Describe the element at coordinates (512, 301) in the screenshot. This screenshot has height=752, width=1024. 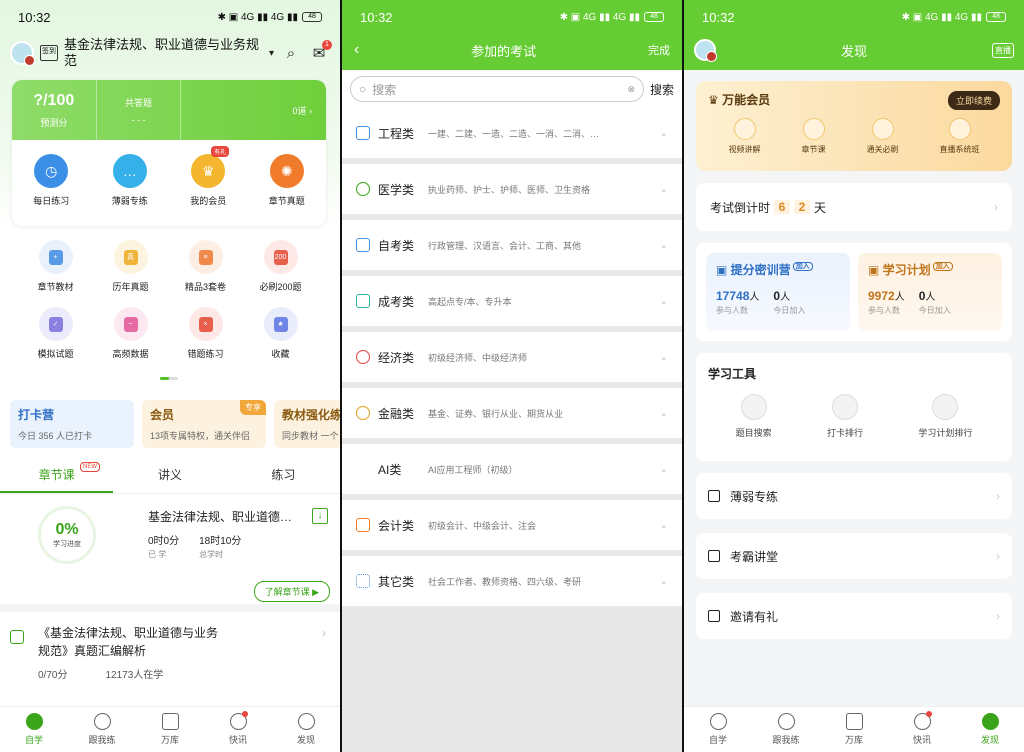
I see `category-adult-exam: 成考类 高起点专/本、专升本 ⌄` at that location.